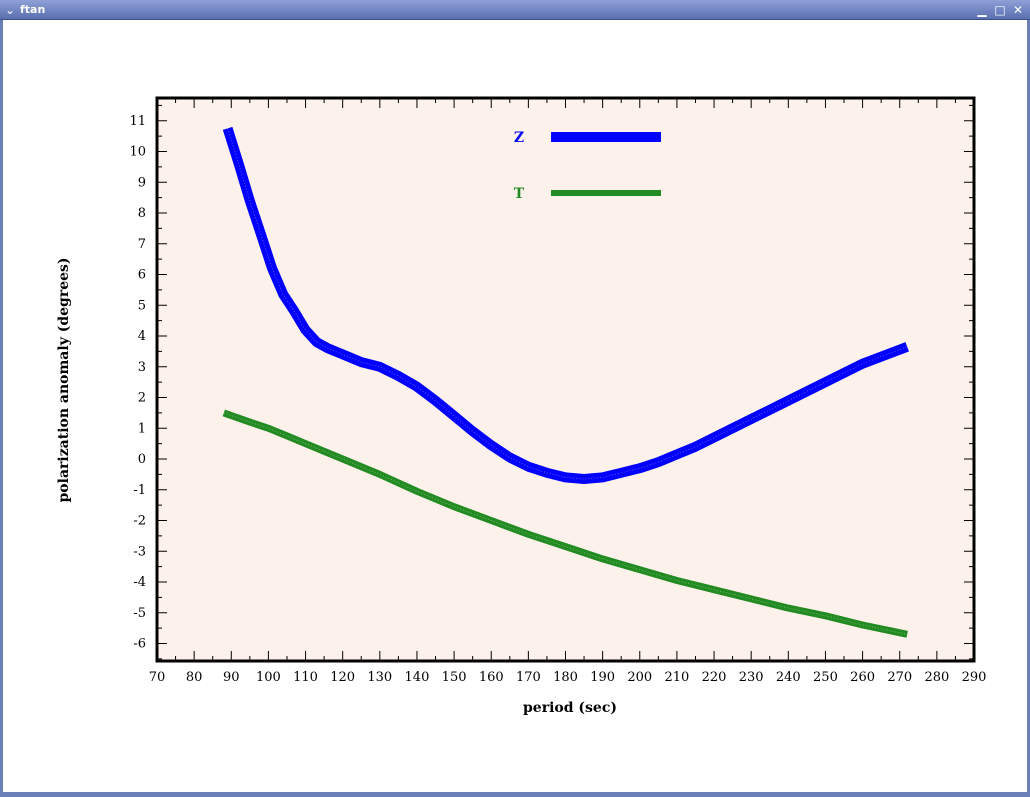  I want to click on x-tick-label: 160, so click(491, 677).